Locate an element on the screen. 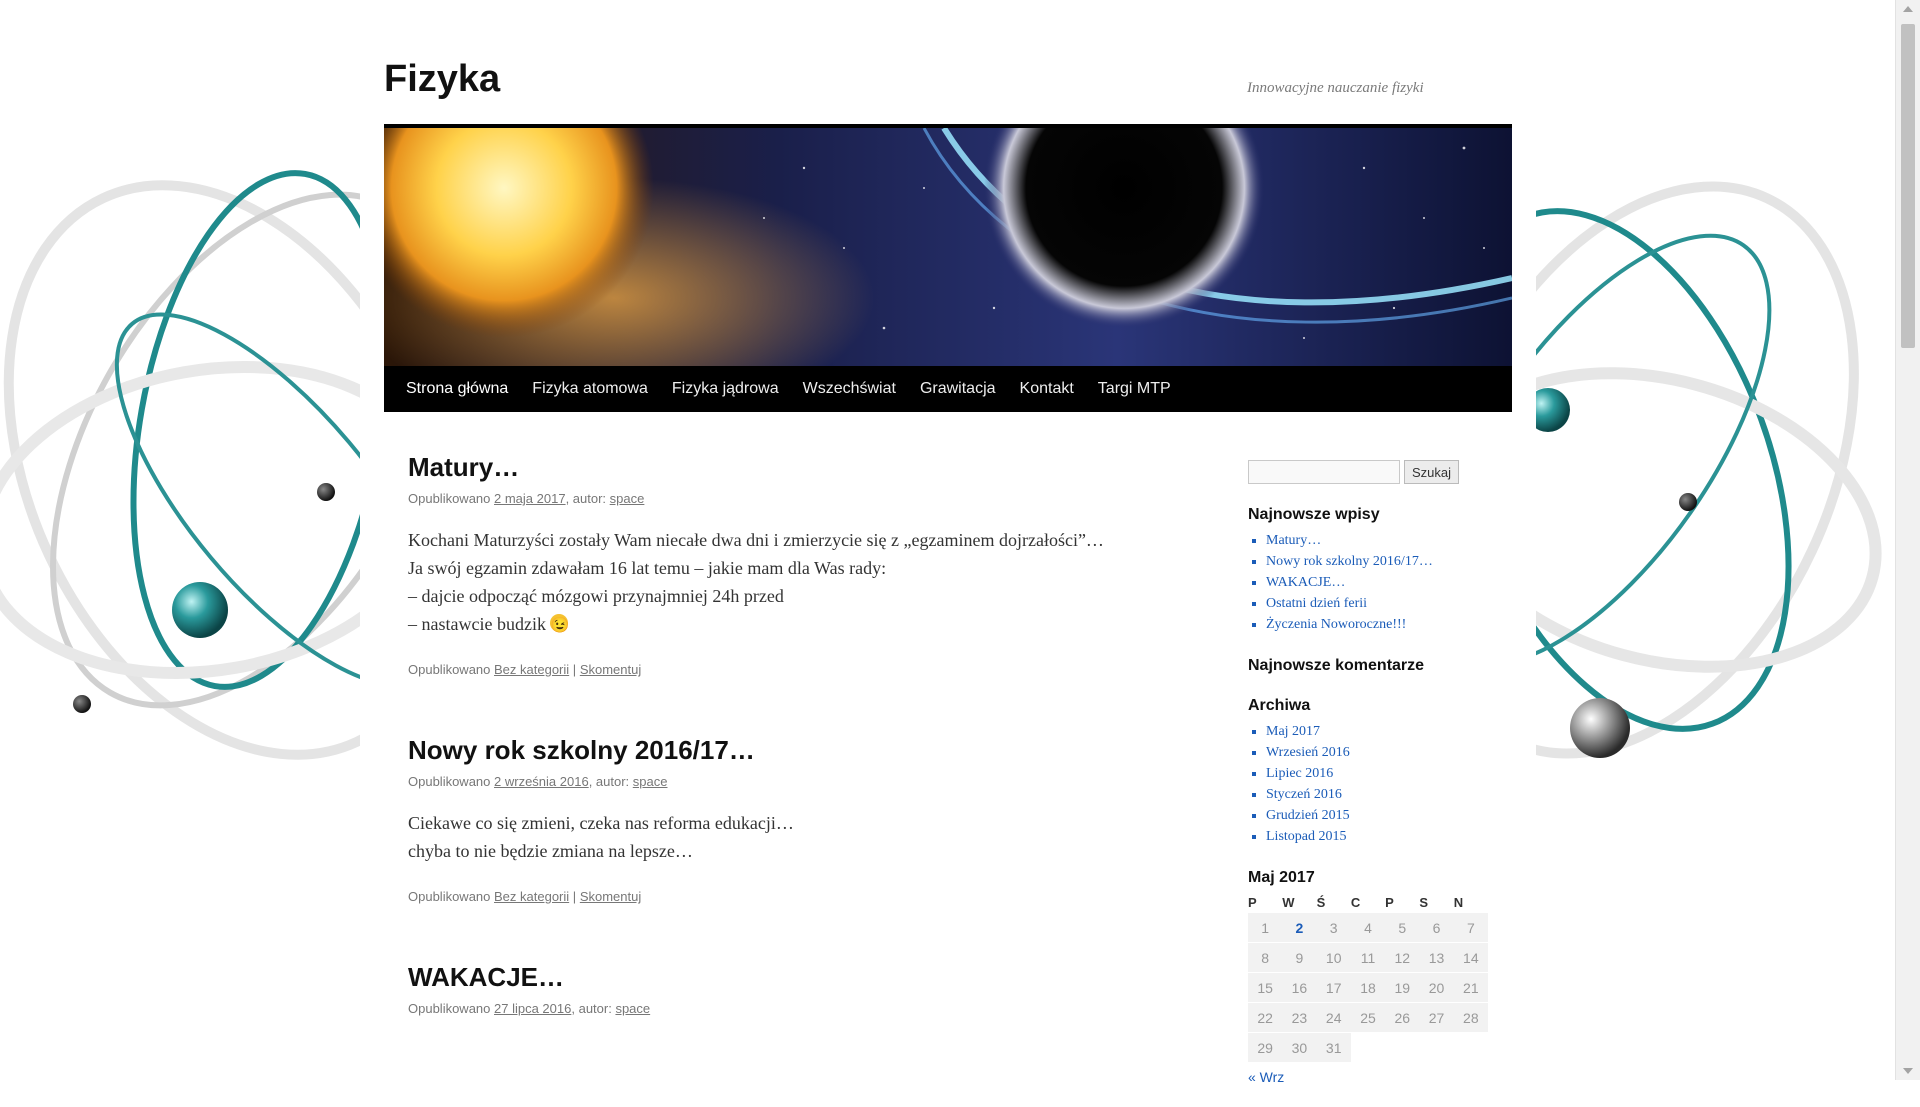 The height and width of the screenshot is (1107, 1920). search-button: Szukaj is located at coordinates (1432, 472).